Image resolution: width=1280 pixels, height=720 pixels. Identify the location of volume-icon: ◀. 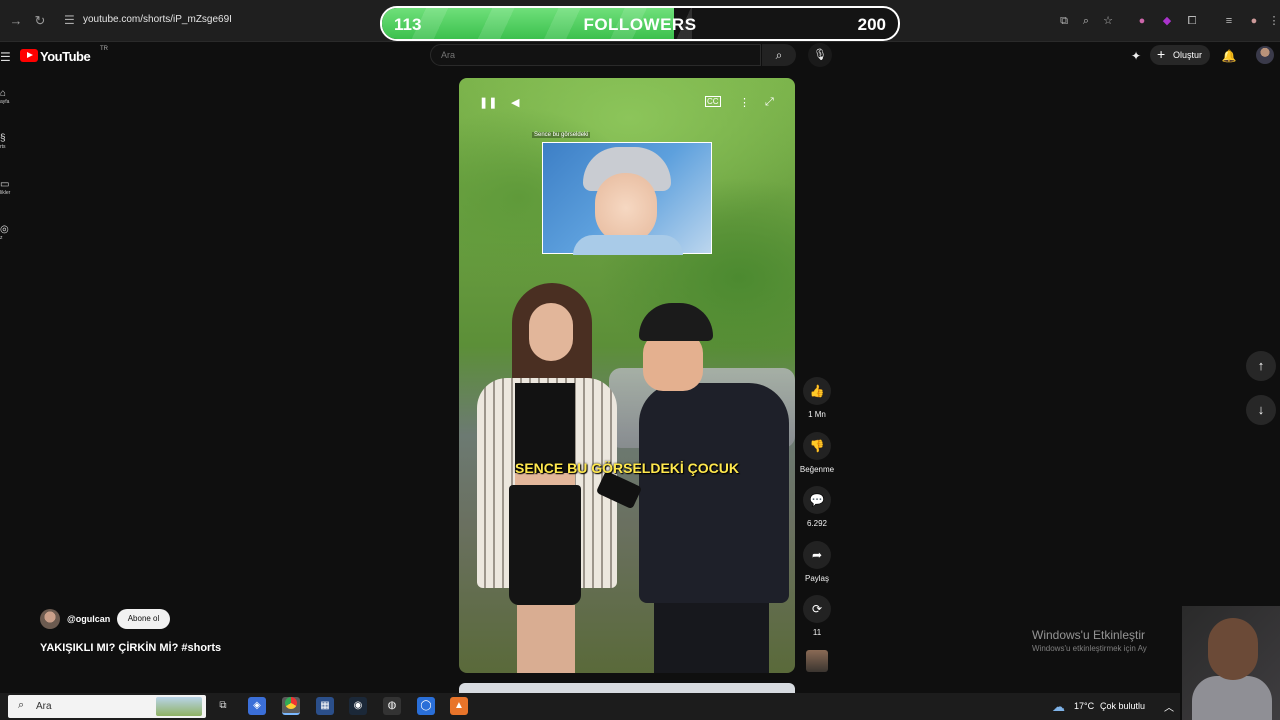
(515, 102).